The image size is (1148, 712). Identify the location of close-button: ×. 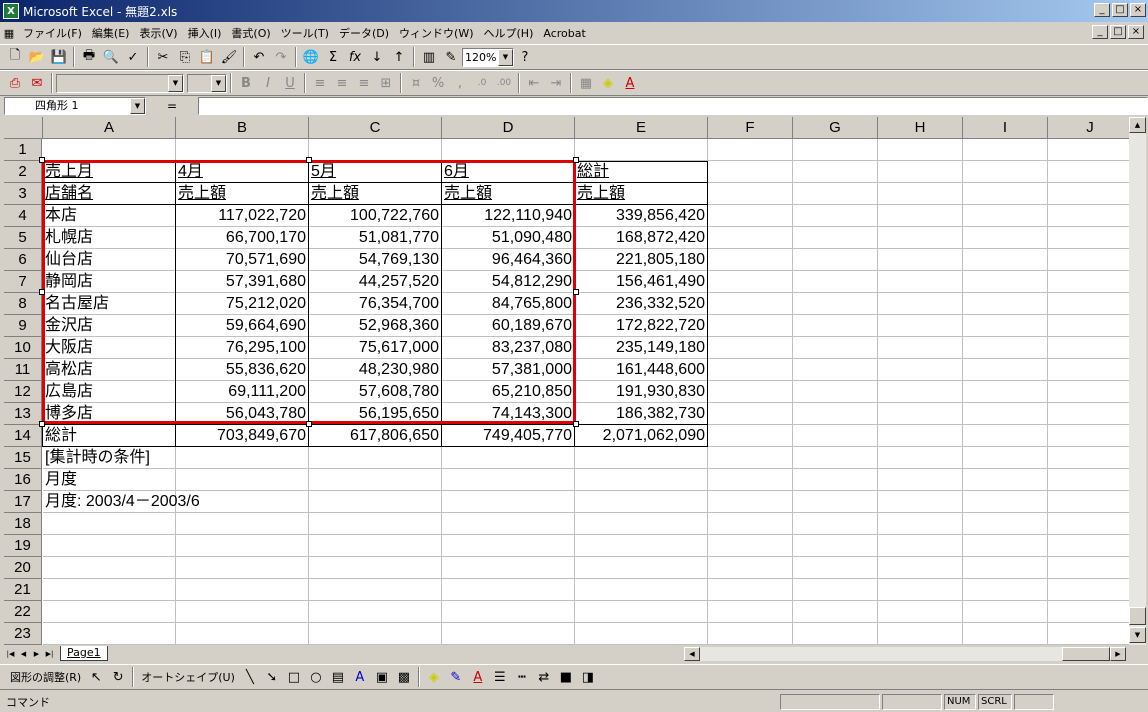
(1138, 10).